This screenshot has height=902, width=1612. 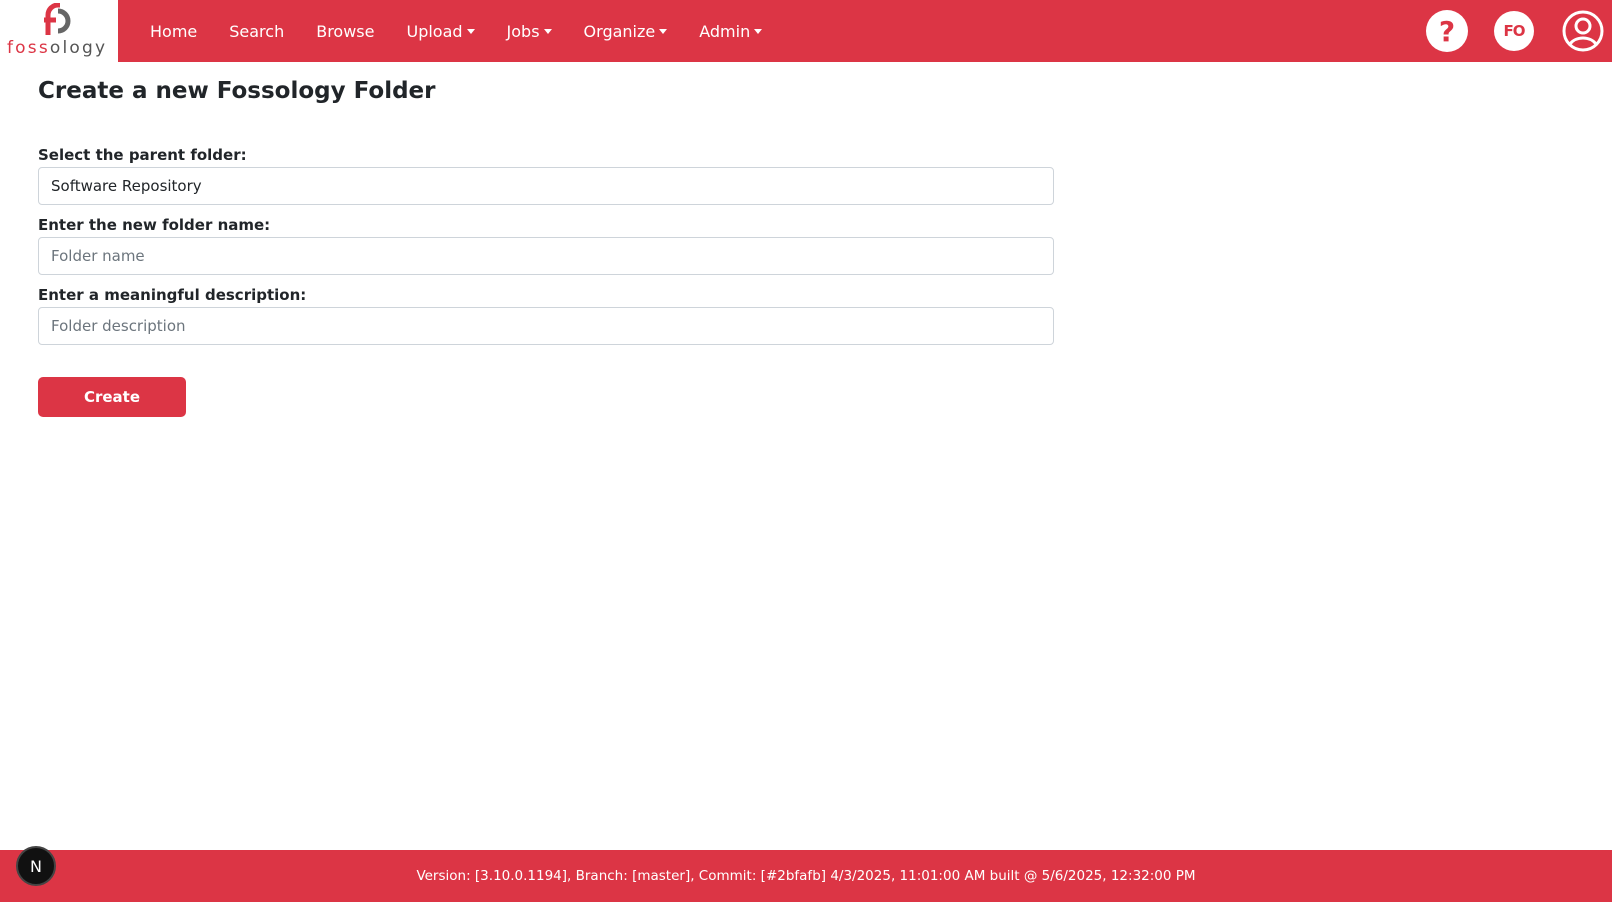 I want to click on fossology-logo-icon, so click(x=57, y=19).